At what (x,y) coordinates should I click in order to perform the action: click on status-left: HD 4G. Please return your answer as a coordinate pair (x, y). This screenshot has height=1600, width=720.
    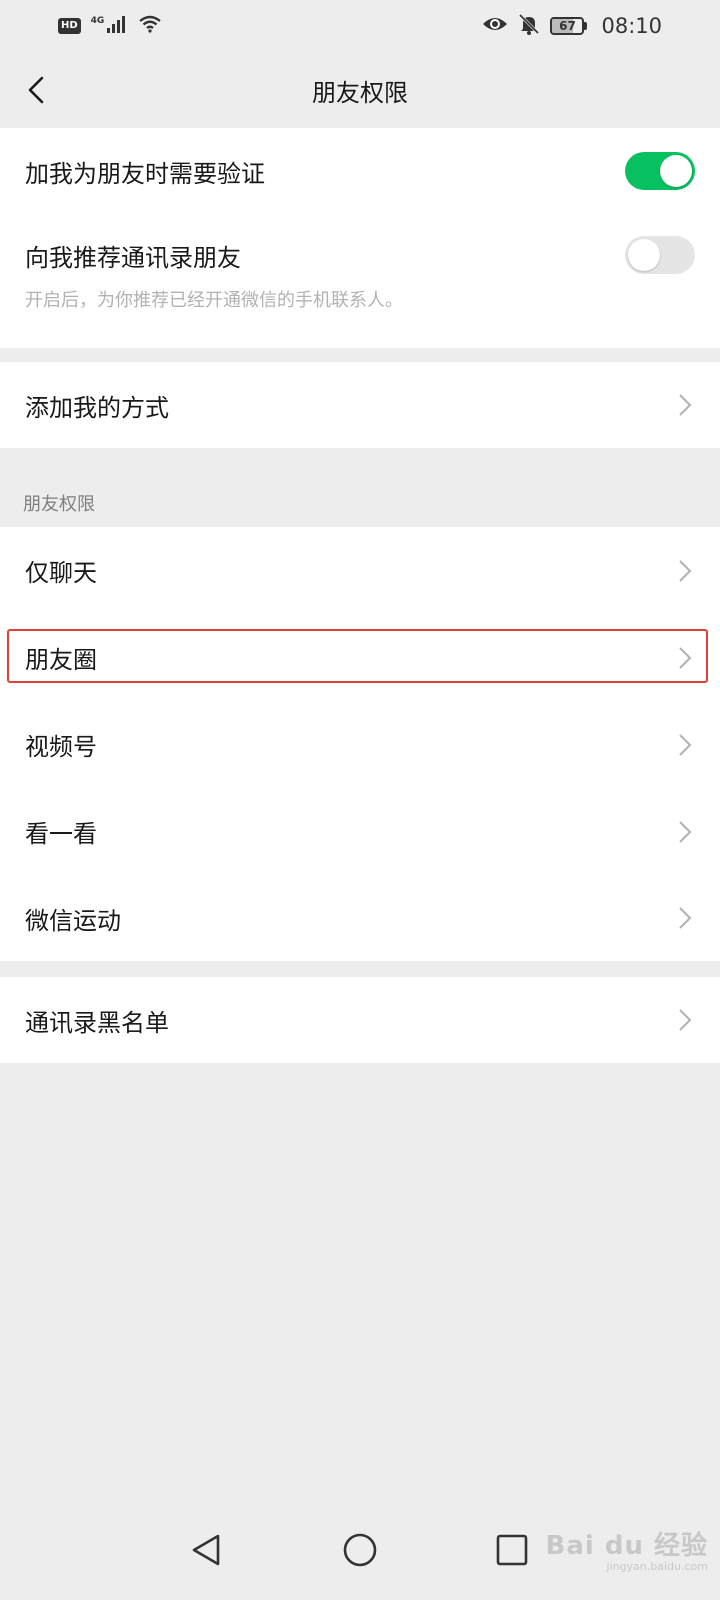
    Looking at the image, I should click on (110, 26).